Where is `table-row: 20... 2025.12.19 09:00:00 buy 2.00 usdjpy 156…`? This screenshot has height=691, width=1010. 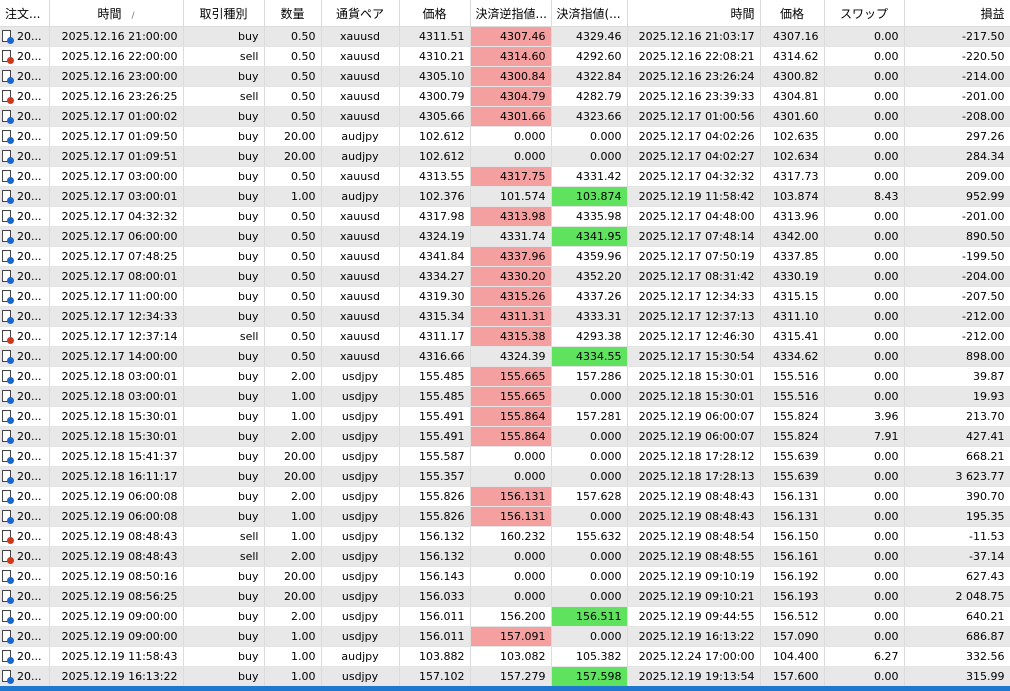 table-row: 20... 2025.12.19 09:00:00 buy 2.00 usdjpy 156… is located at coordinates (505, 616).